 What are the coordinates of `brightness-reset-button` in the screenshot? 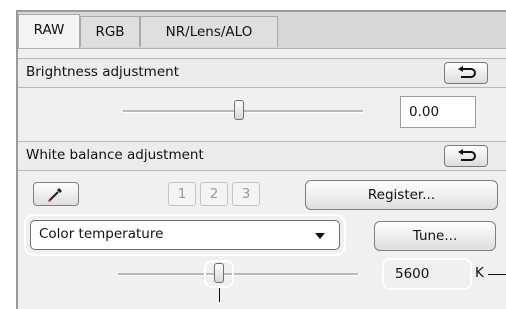 It's located at (466, 73).